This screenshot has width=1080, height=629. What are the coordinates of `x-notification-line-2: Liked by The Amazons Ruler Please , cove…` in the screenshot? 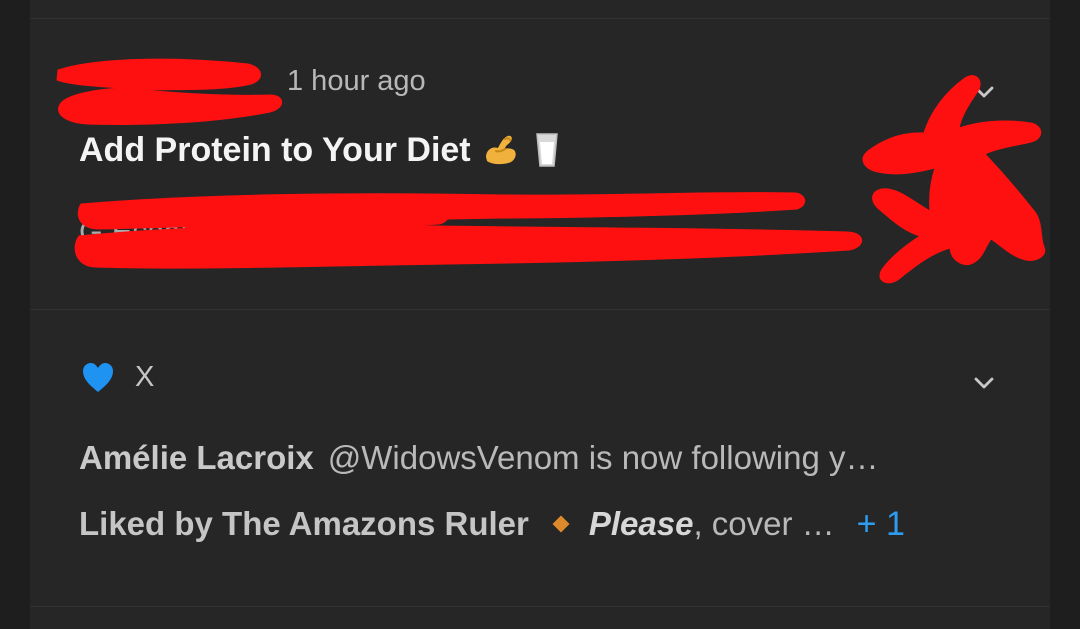 It's located at (544, 524).